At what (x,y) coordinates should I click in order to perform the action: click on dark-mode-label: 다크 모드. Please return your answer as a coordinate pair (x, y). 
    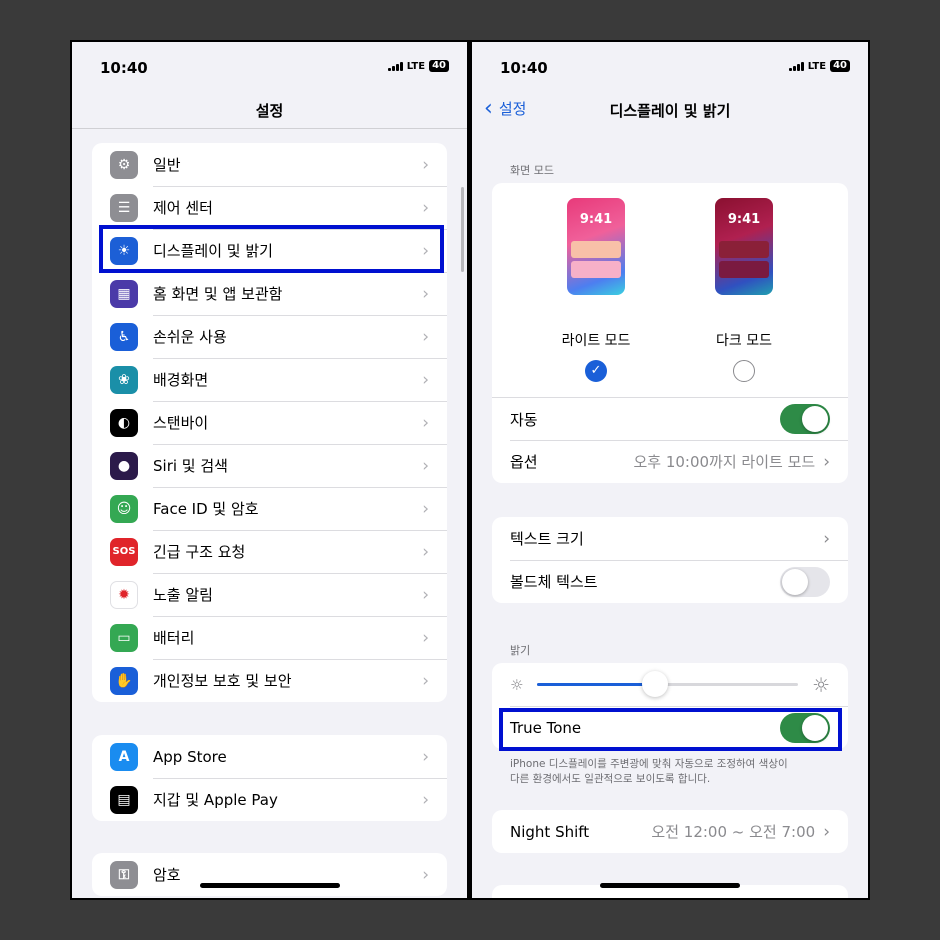
    Looking at the image, I should click on (744, 341).